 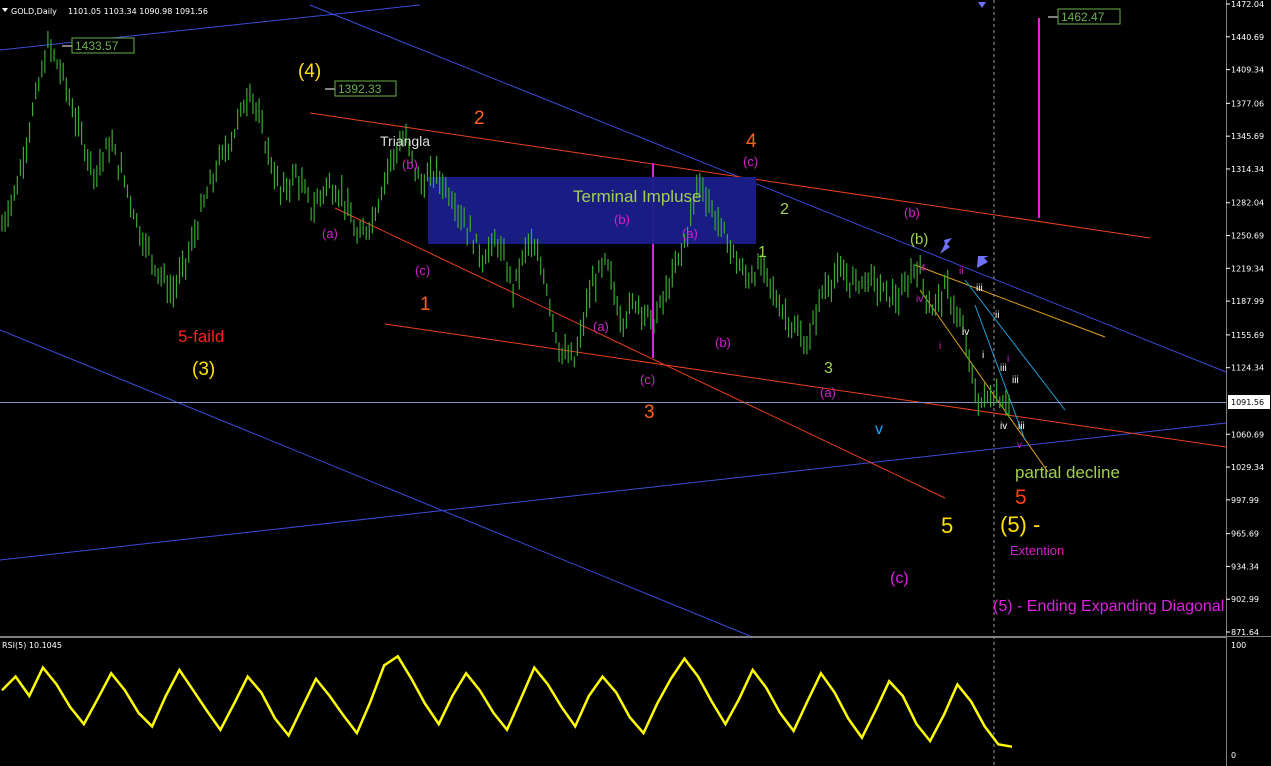 I want to click on rsi-tick-label: 0, so click(x=1233, y=755).